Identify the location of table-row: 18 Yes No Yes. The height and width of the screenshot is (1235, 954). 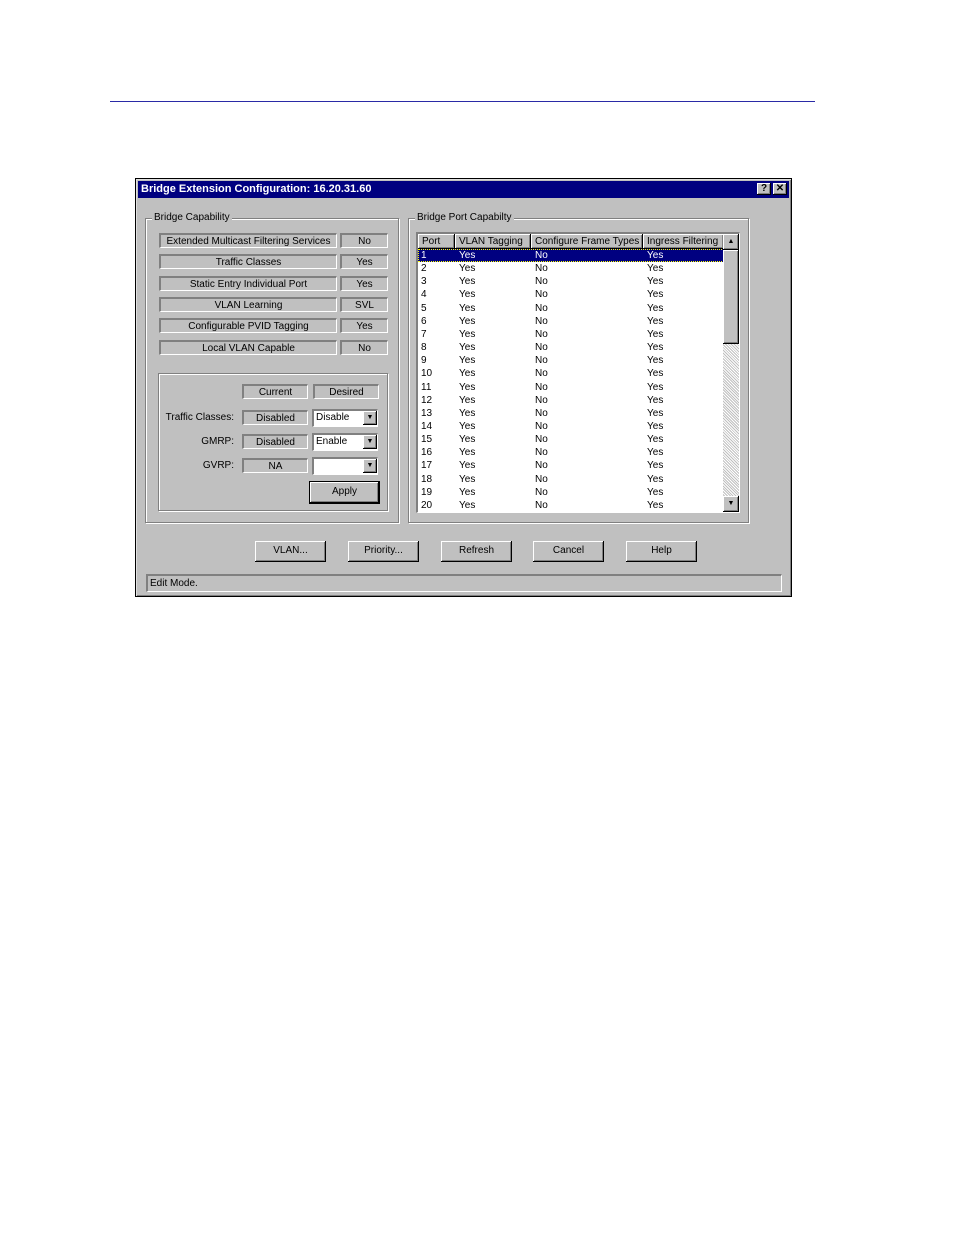
(571, 479).